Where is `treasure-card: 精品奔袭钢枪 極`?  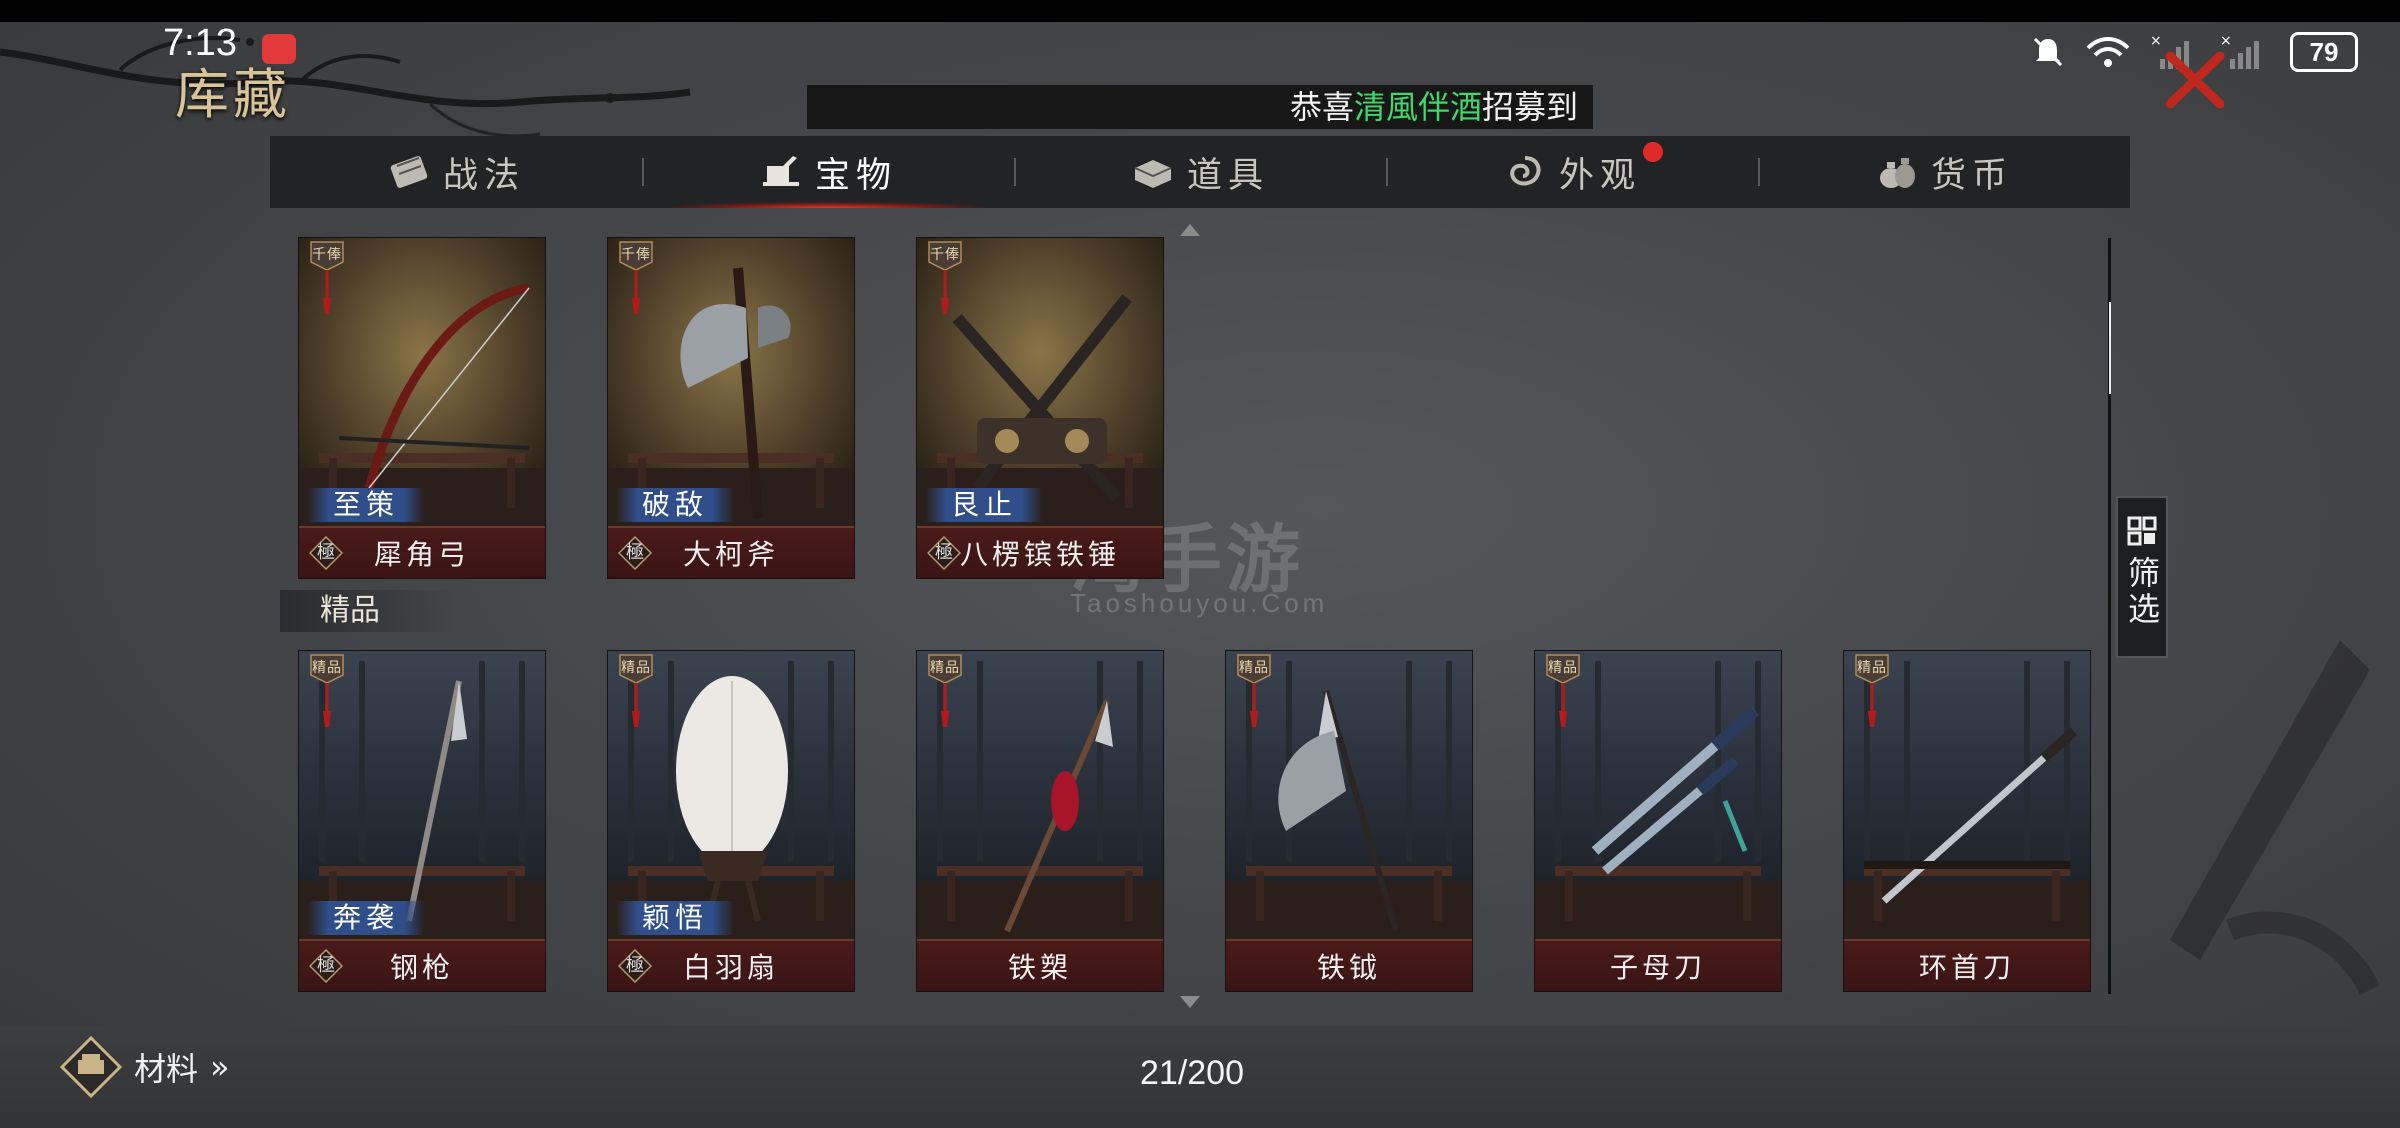
treasure-card: 精品奔袭钢枪 極 is located at coordinates (422, 821).